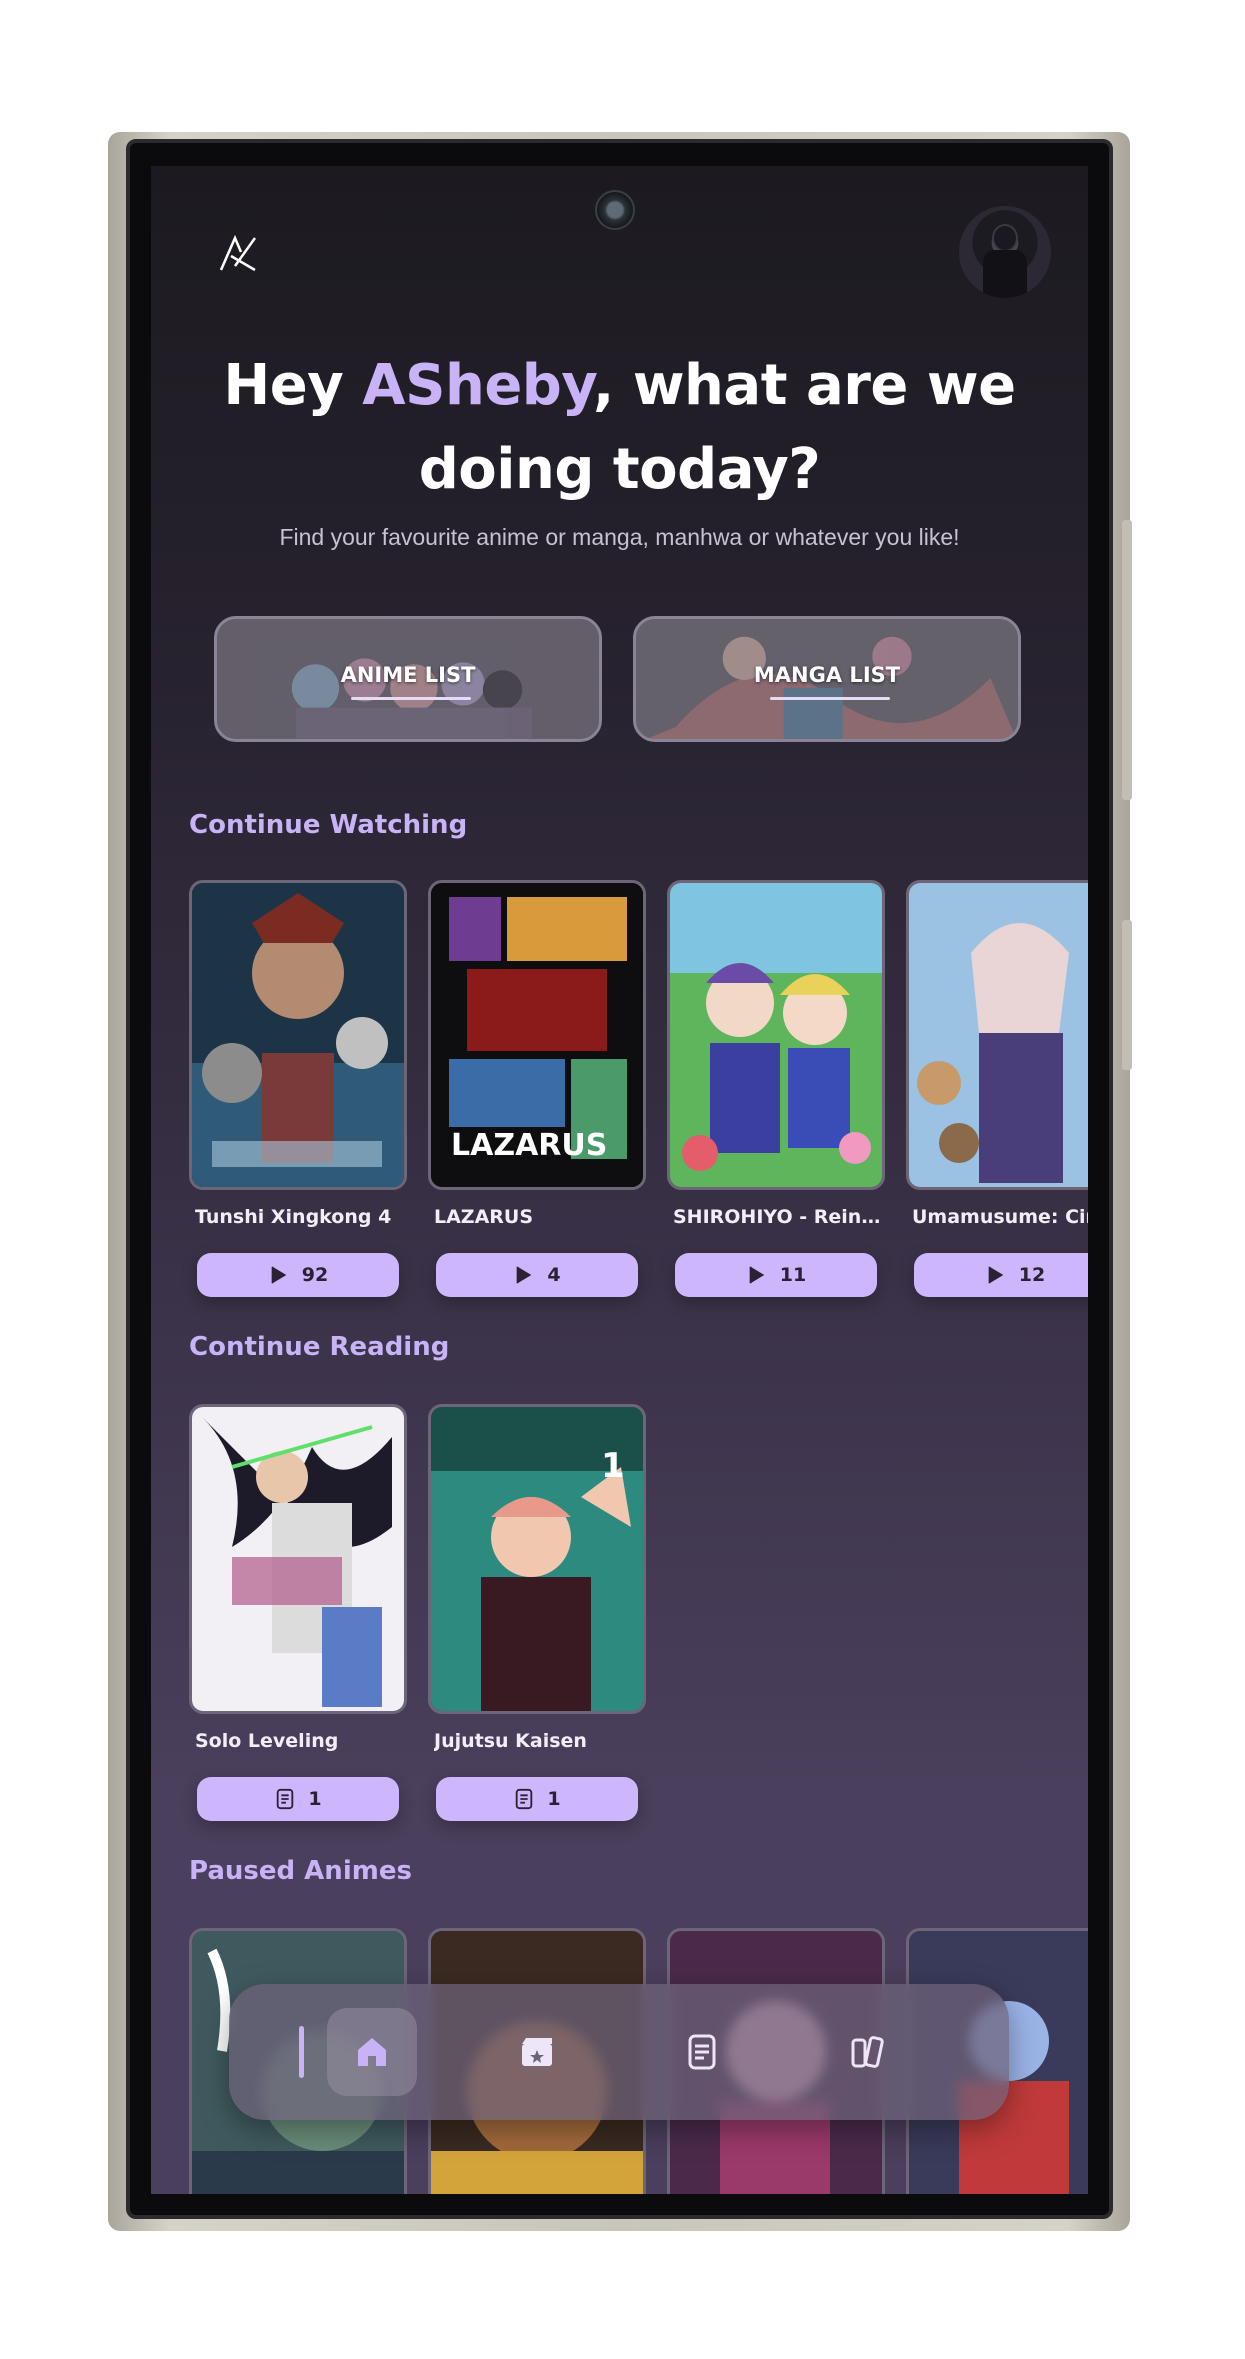 Image resolution: width=1245 pixels, height=2359 pixels. I want to click on manga-card: 1 Jujutsu Kaisen 1, so click(537, 1614).